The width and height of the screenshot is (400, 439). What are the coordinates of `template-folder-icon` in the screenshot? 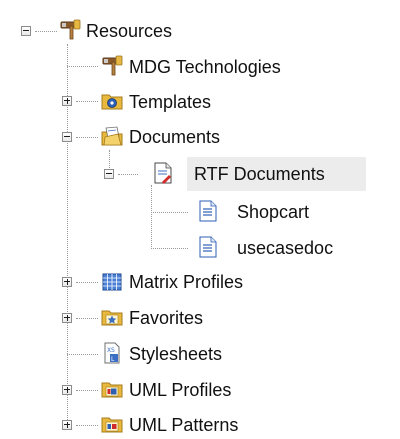 It's located at (112, 101).